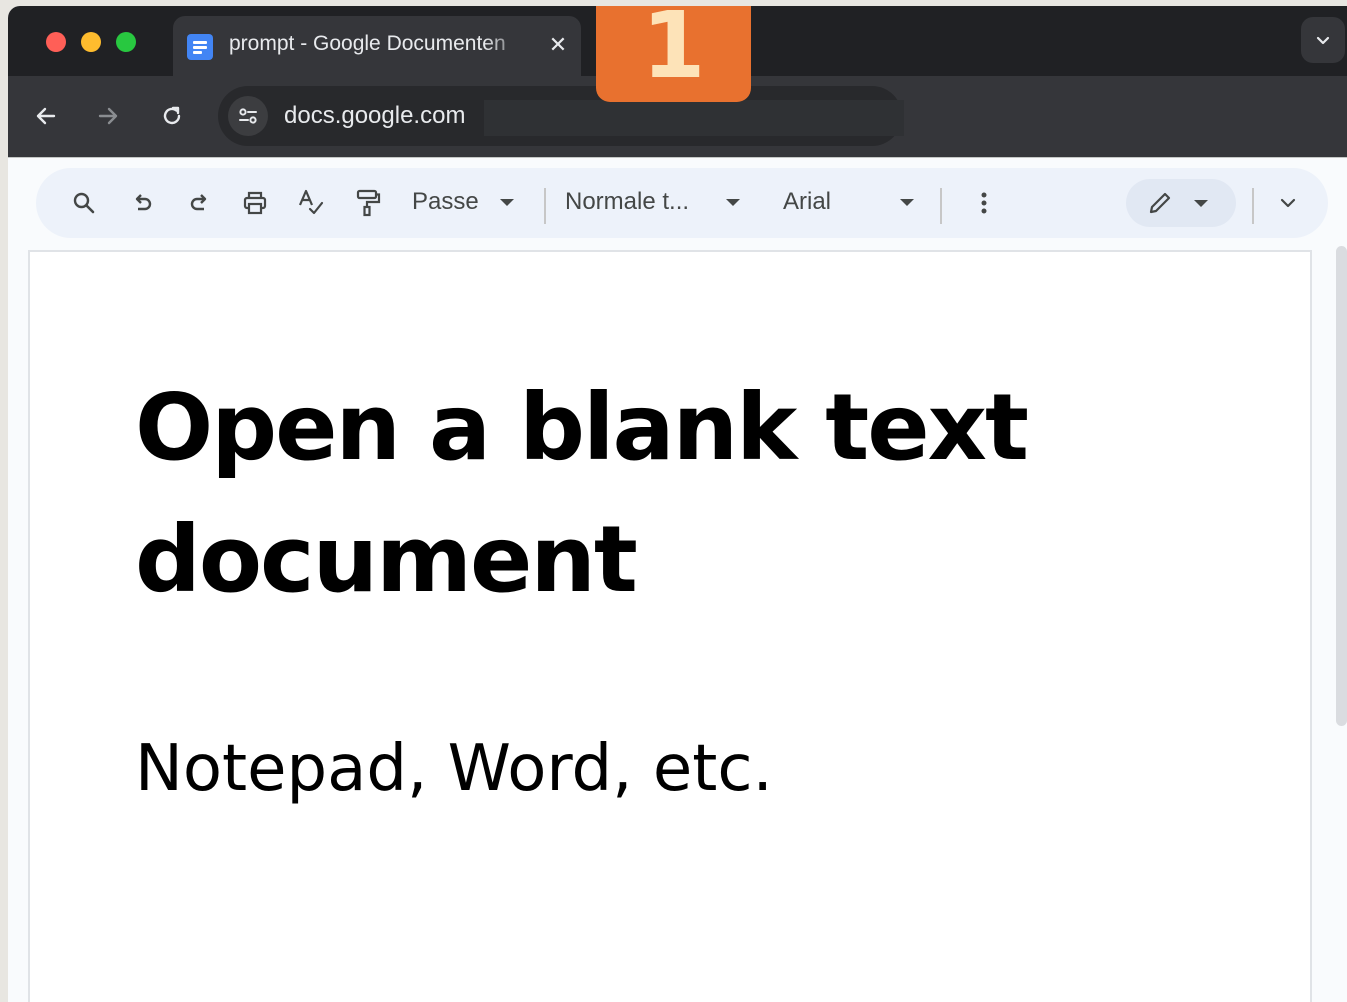 The image size is (1347, 1002). I want to click on edit-pencil-icon, so click(1160, 203).